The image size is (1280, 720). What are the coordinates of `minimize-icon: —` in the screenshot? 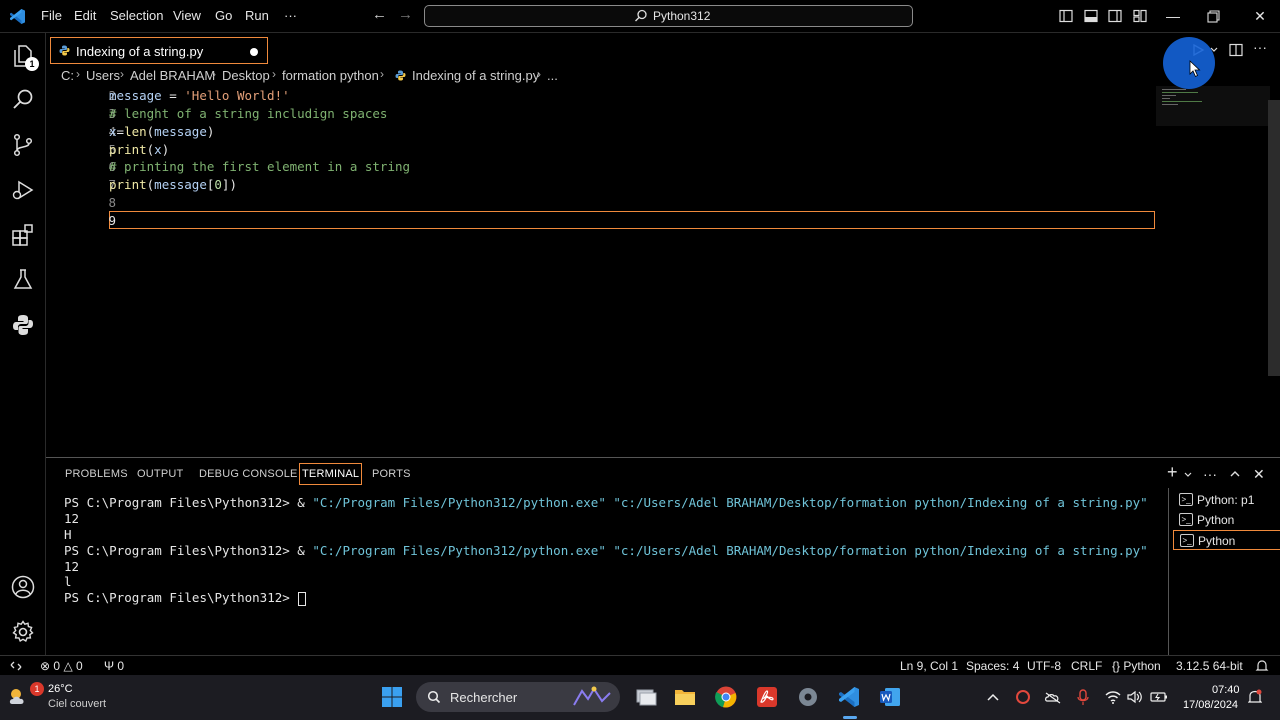 It's located at (1173, 16).